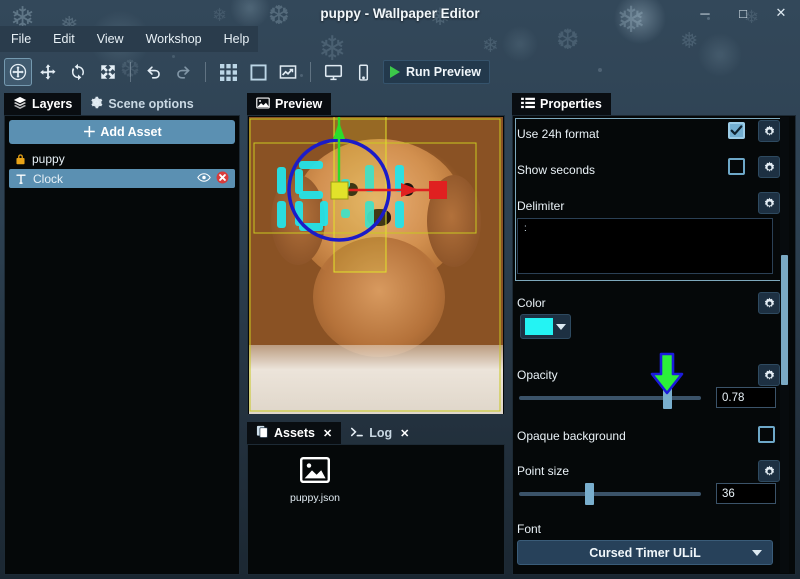  What do you see at coordinates (122, 178) in the screenshot?
I see `layer-item-clock: Clock` at bounding box center [122, 178].